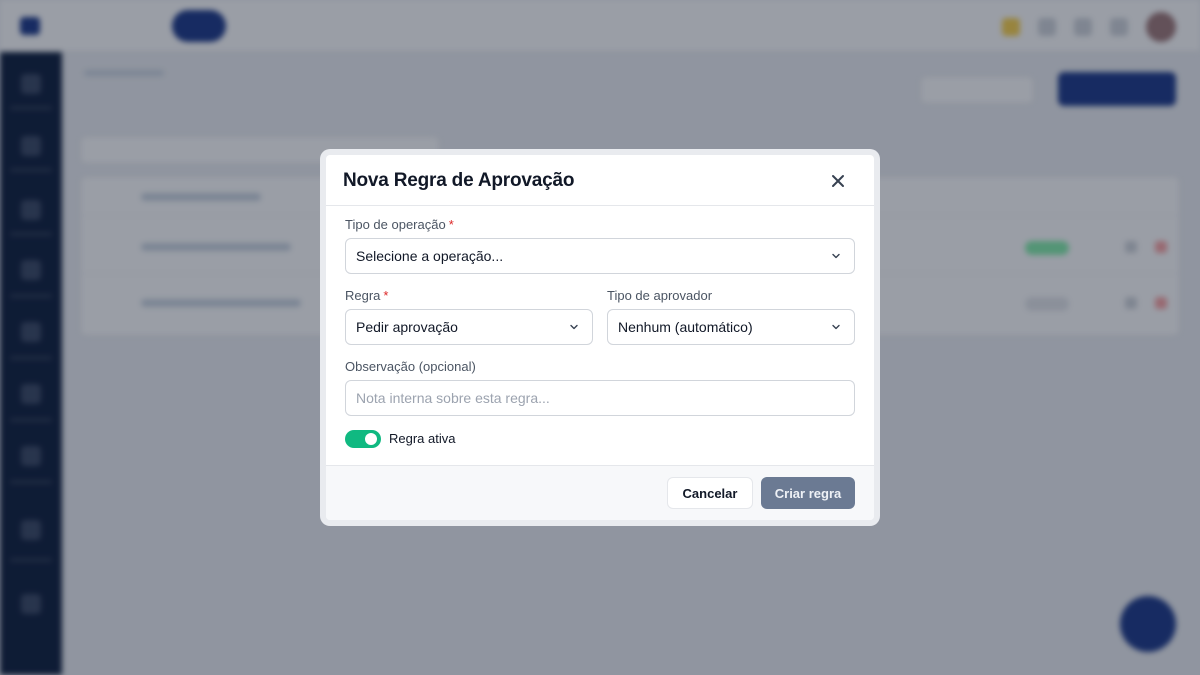 The image size is (1200, 675). Describe the element at coordinates (407, 327) in the screenshot. I see `rule-value: Pedir aprovação` at that location.